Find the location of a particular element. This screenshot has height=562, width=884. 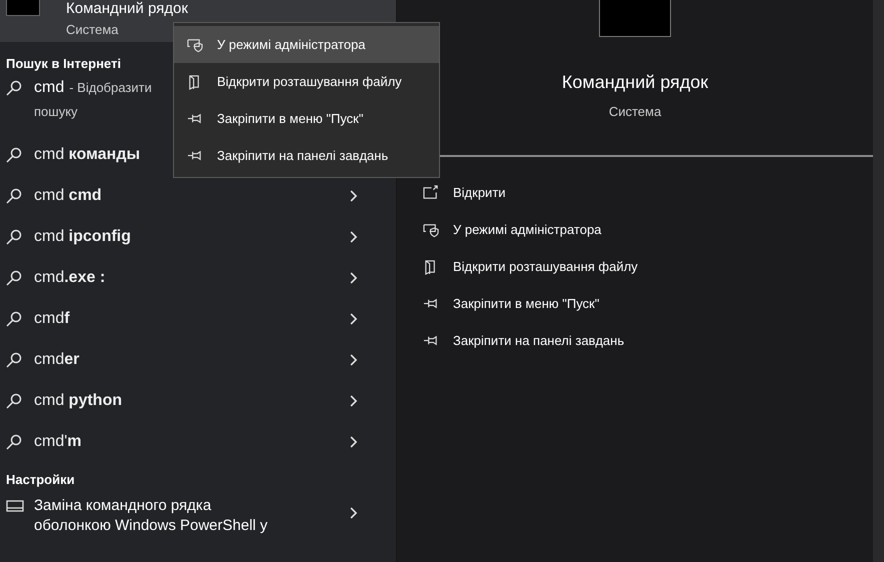

action-link: Закріпити на панелі завдань is located at coordinates (538, 341).